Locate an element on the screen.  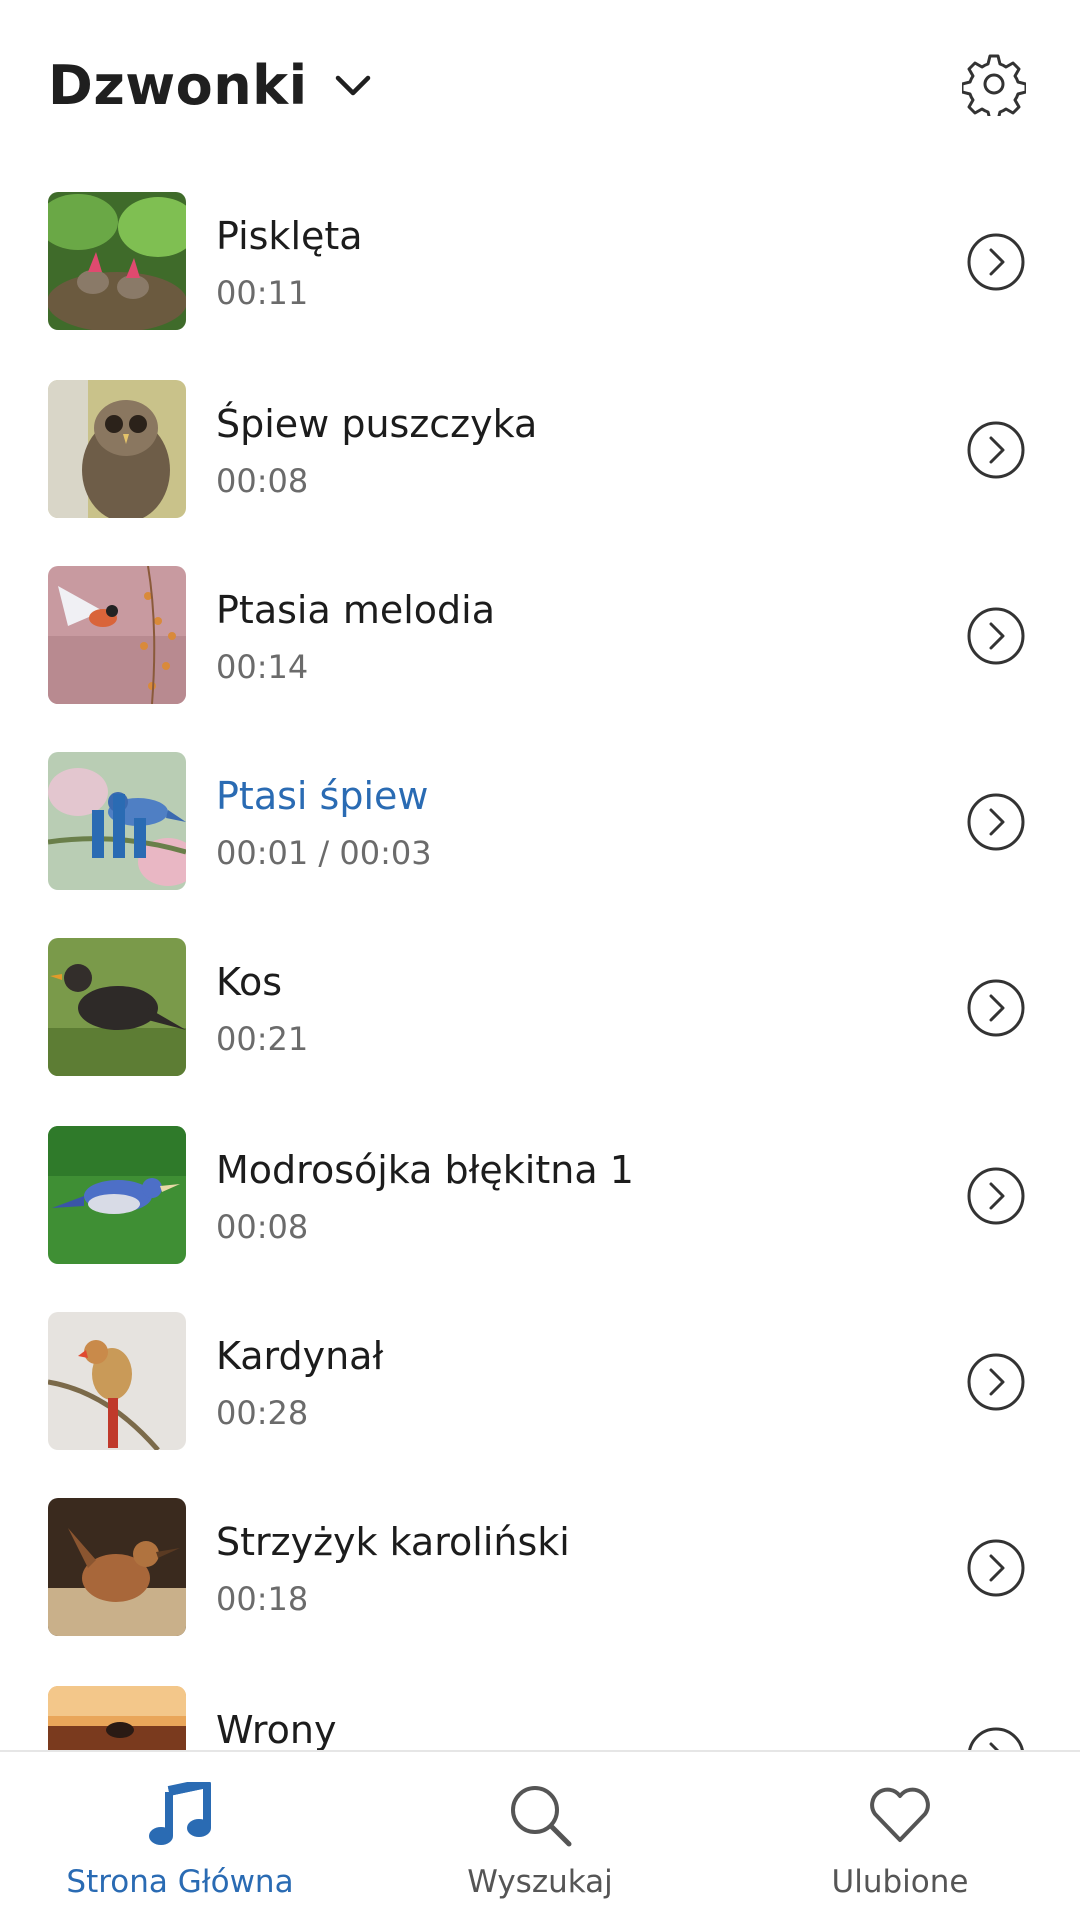
music-note-icon is located at coordinates (180, 1813).